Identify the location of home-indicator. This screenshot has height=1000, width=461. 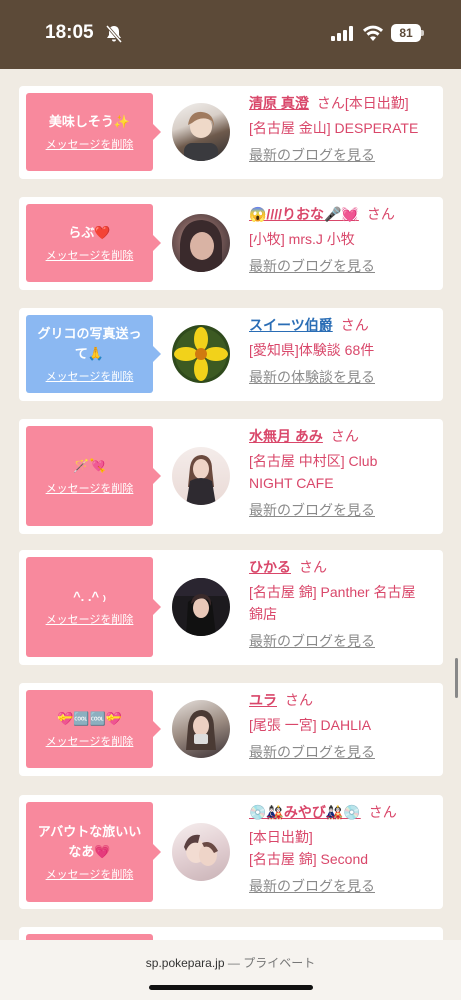
(231, 987).